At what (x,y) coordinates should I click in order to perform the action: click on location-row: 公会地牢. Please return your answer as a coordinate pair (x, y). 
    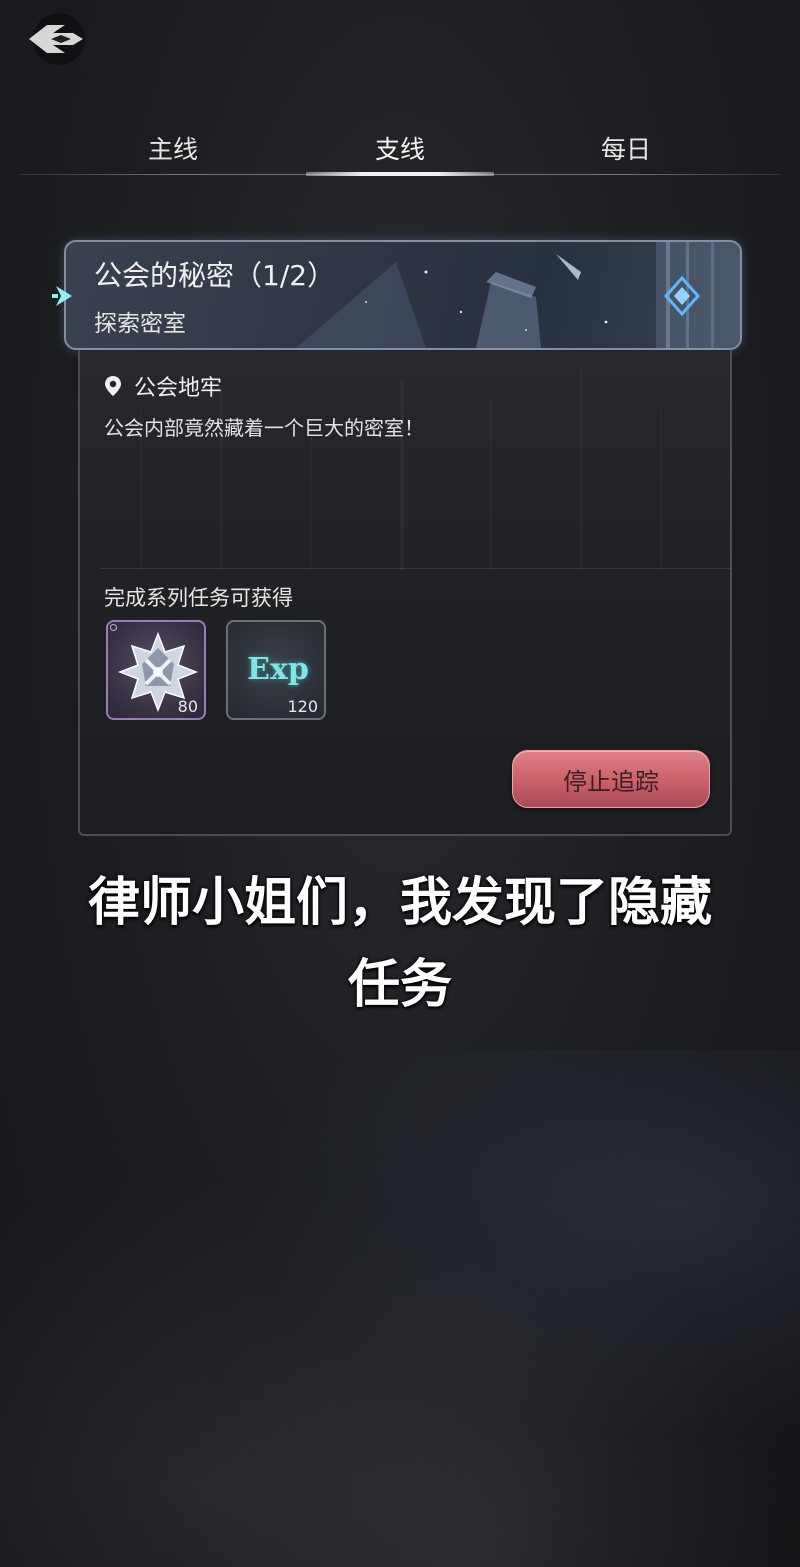
    Looking at the image, I should click on (163, 386).